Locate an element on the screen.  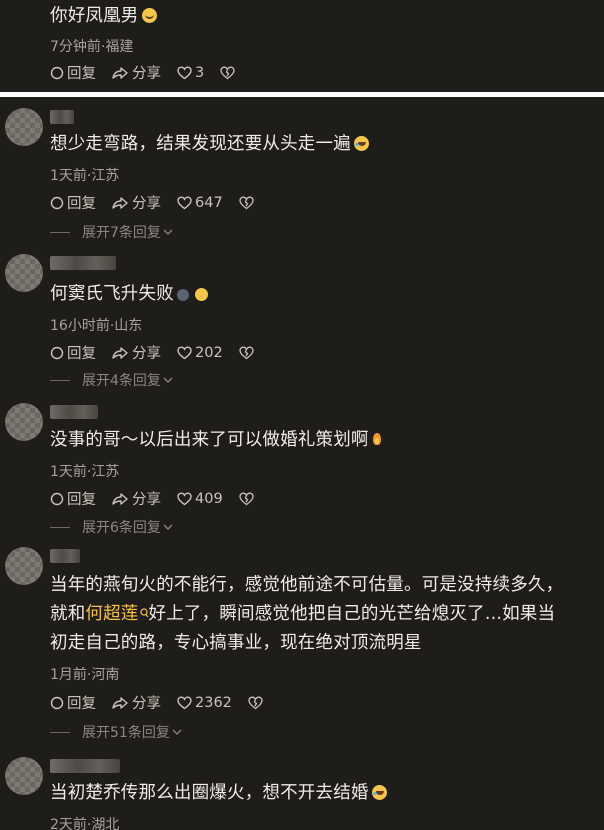
like-count: 409 is located at coordinates (209, 498).